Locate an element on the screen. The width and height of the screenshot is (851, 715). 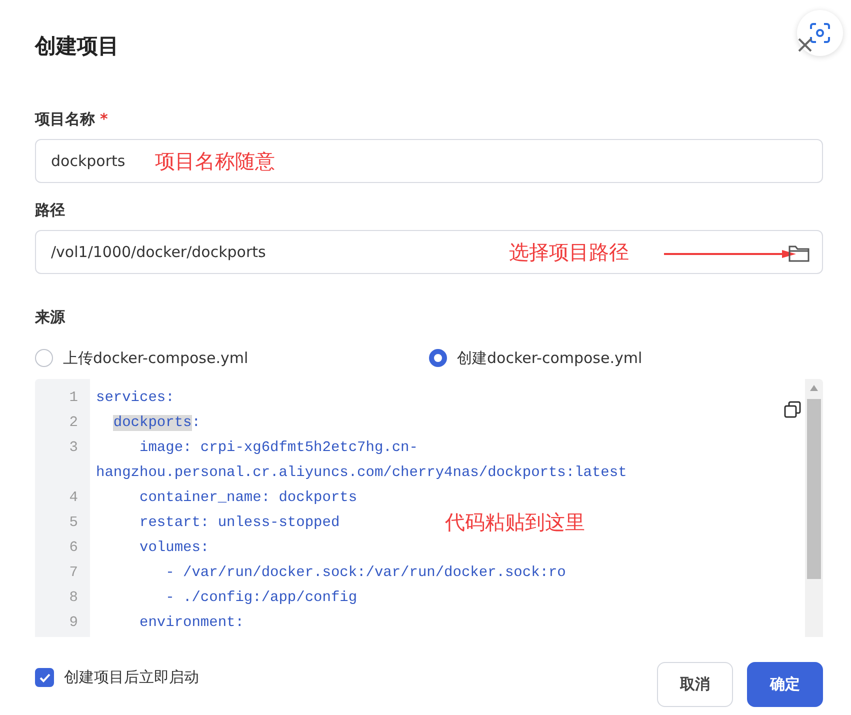
annotation-text: 选择项目路径 is located at coordinates (569, 252).